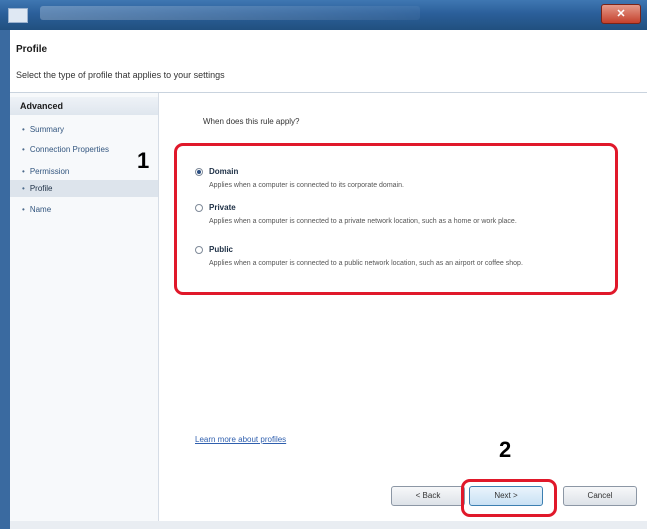  What do you see at coordinates (18, 15) in the screenshot?
I see `app-icon` at bounding box center [18, 15].